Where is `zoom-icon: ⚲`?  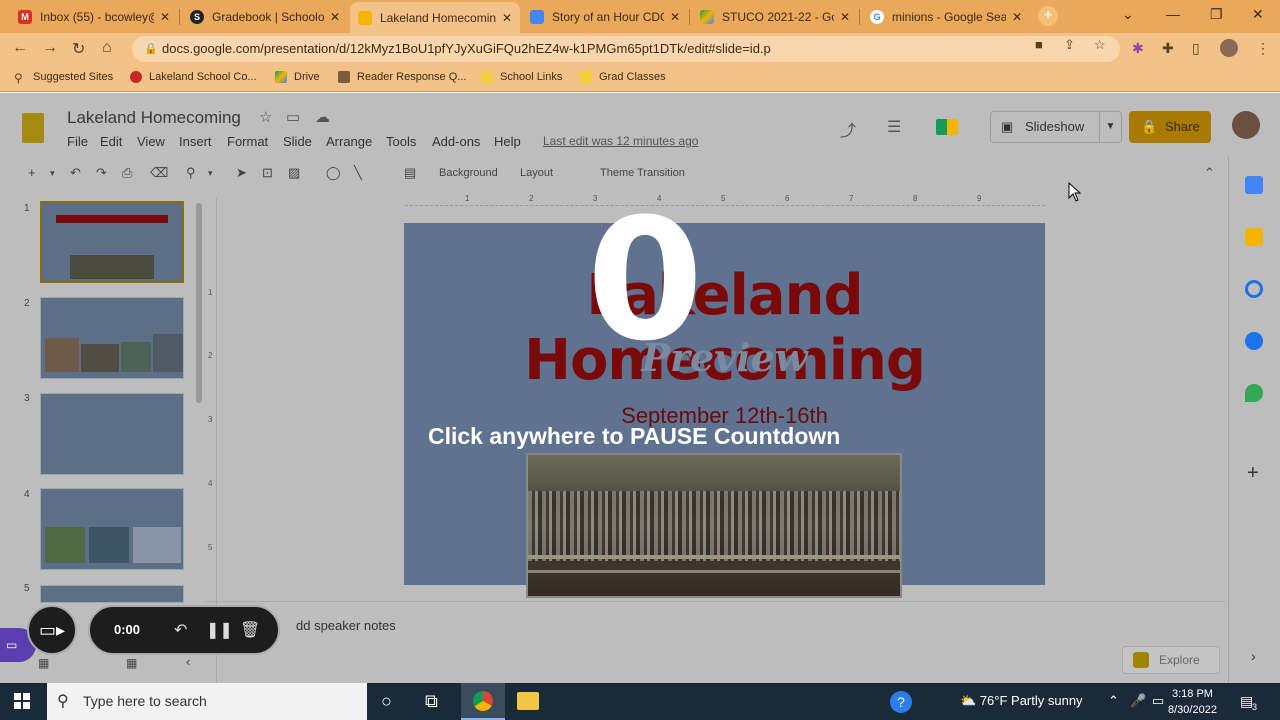
zoom-icon: ⚲ is located at coordinates (191, 173).